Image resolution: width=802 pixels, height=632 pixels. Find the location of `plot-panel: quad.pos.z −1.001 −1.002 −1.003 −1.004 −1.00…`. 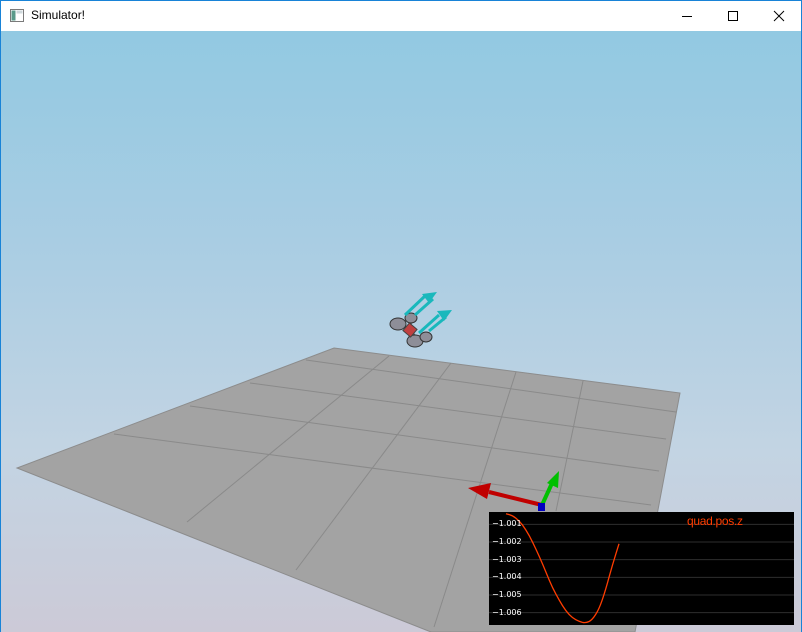

plot-panel: quad.pos.z −1.001 −1.002 −1.003 −1.004 −1.00… is located at coordinates (641, 568).